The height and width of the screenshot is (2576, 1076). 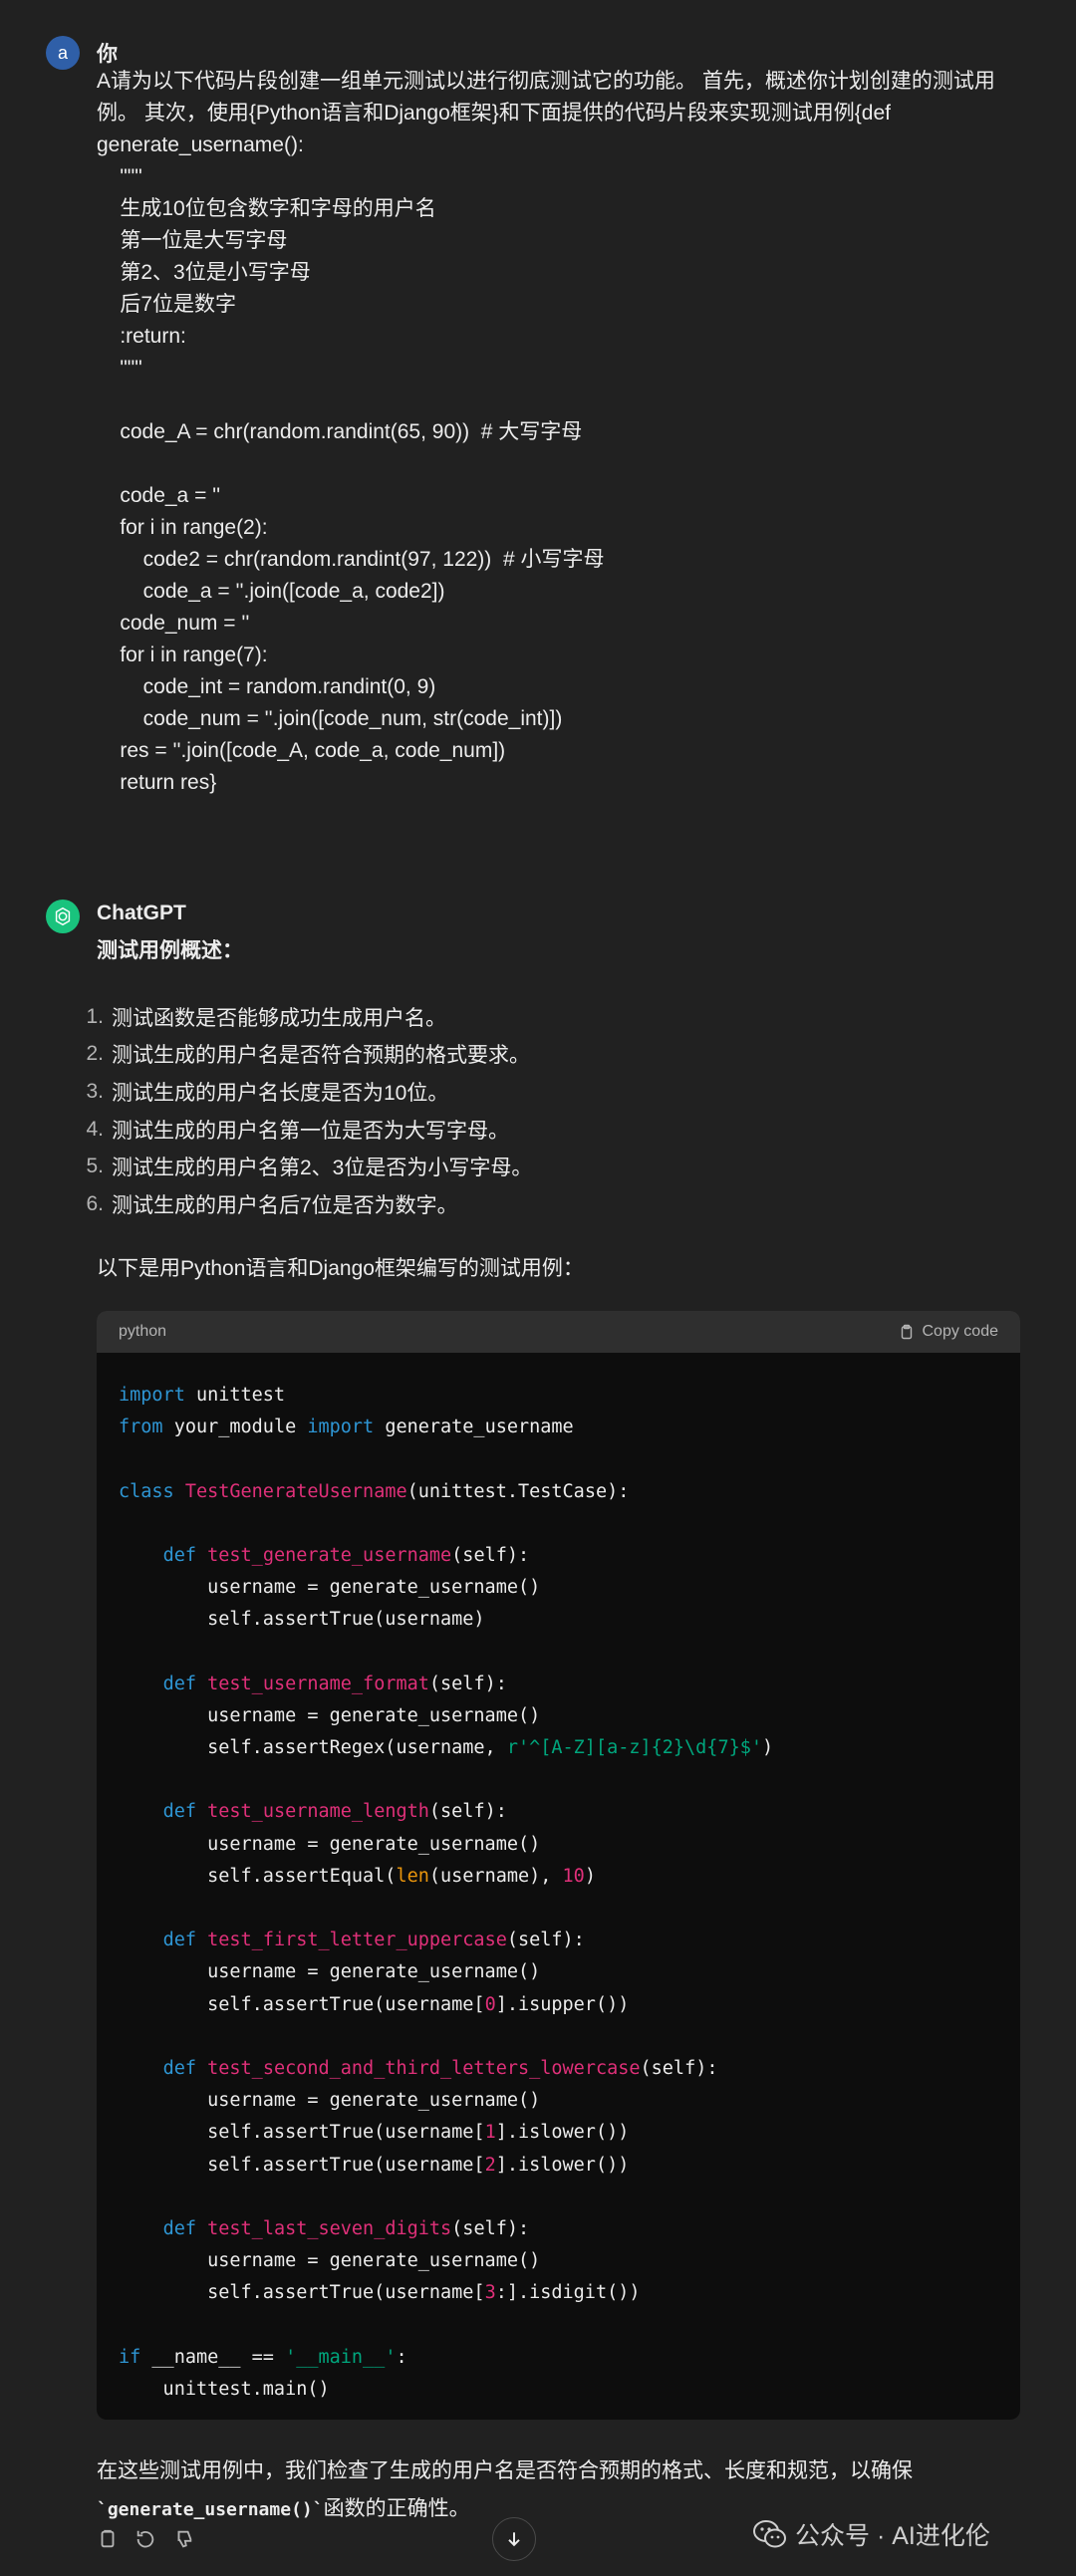 What do you see at coordinates (424, 2068) in the screenshot?
I see `code-token: test_second_and_third_letters_lowercase` at bounding box center [424, 2068].